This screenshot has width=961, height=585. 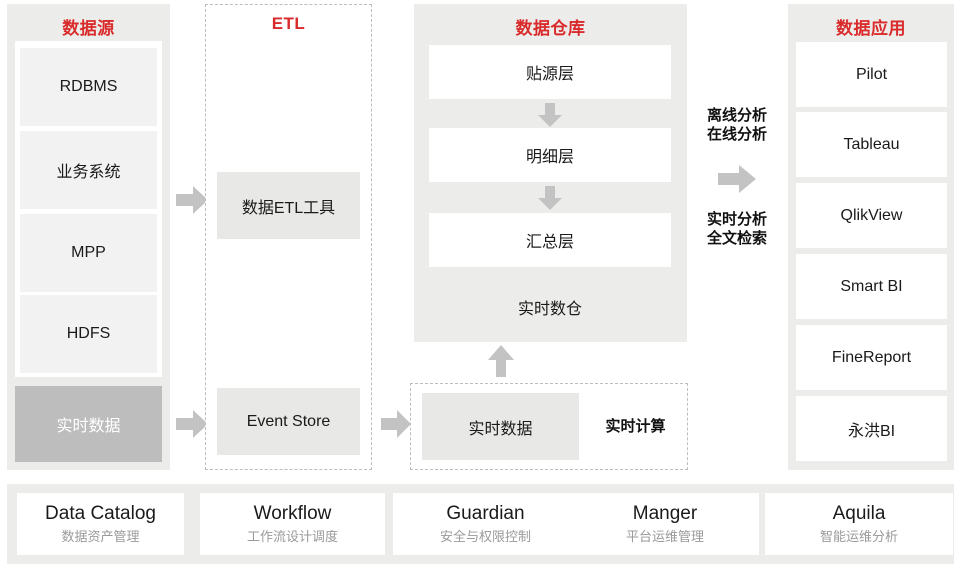 I want to click on footer-card-title: Aquila, so click(x=859, y=513).